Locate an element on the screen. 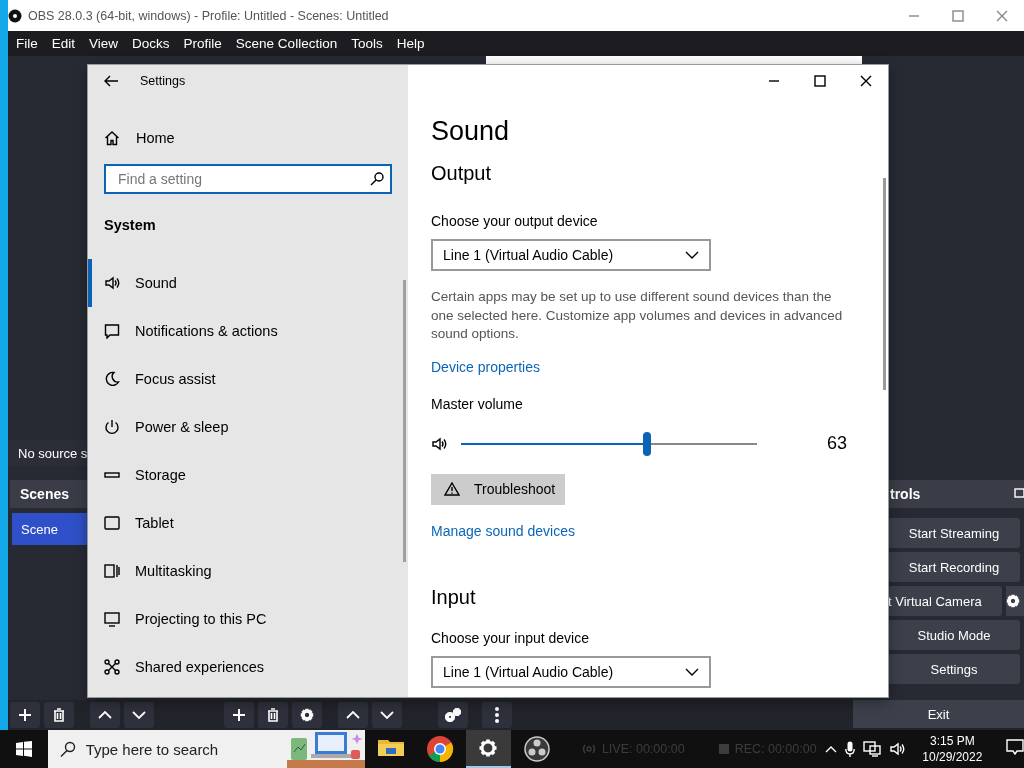 The height and width of the screenshot is (768, 1024). nav-item: Tablet is located at coordinates (248, 523).